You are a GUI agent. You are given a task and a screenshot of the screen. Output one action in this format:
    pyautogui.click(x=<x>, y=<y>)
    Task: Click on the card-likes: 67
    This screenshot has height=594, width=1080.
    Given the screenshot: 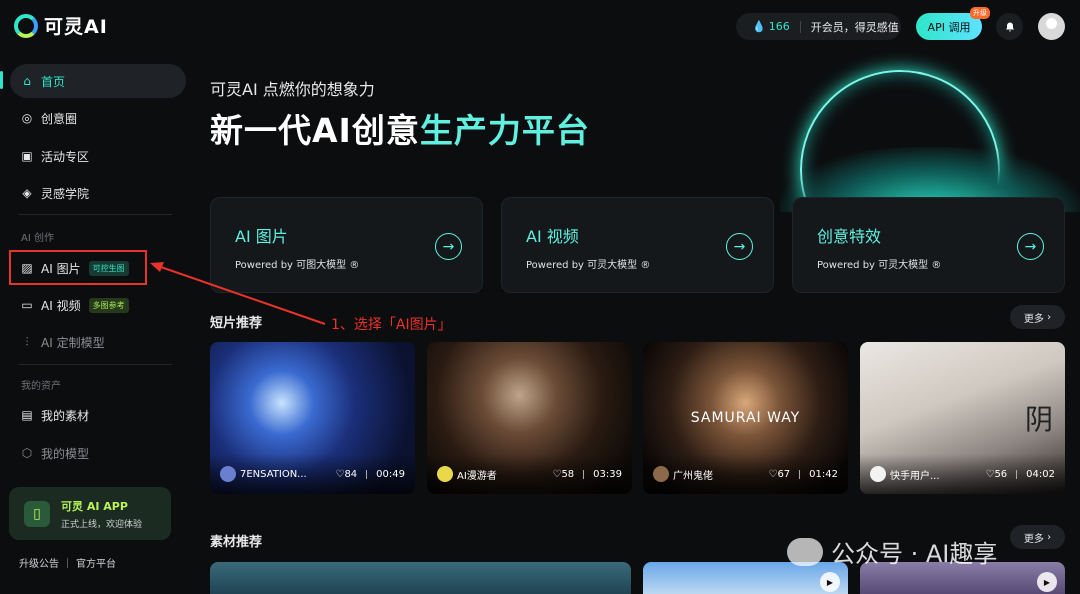 What is the action you would take?
    pyautogui.click(x=784, y=474)
    